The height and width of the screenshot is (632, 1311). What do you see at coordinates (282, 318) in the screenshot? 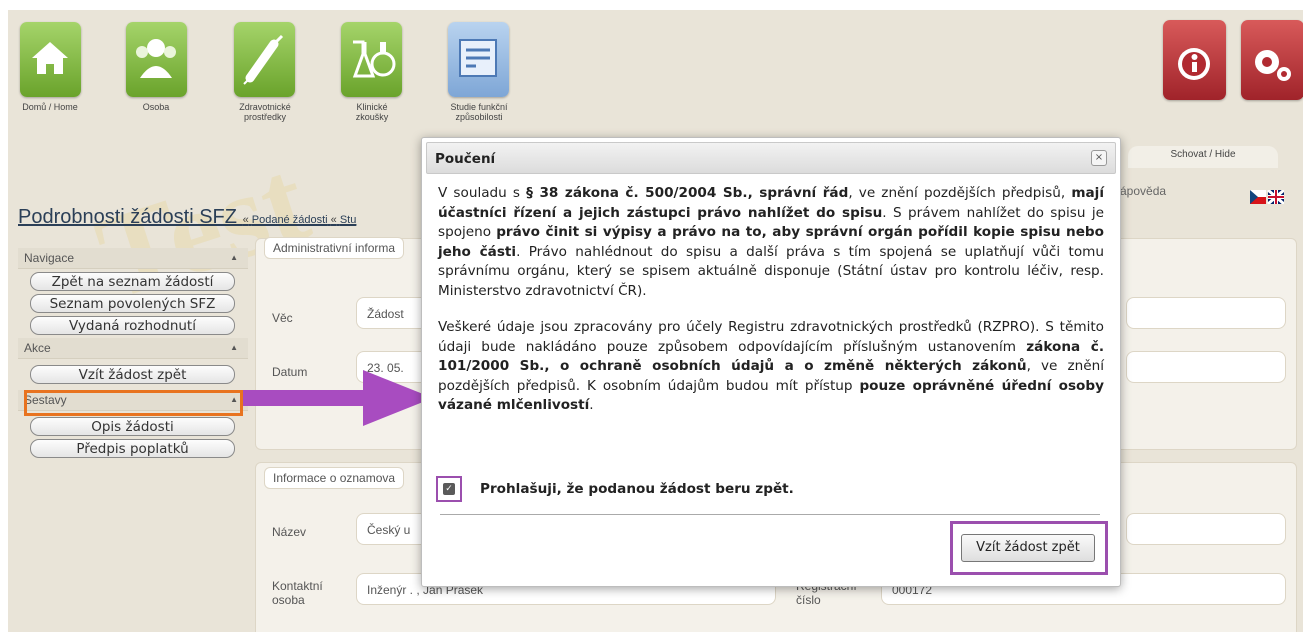
I see `vec-label: Věc` at bounding box center [282, 318].